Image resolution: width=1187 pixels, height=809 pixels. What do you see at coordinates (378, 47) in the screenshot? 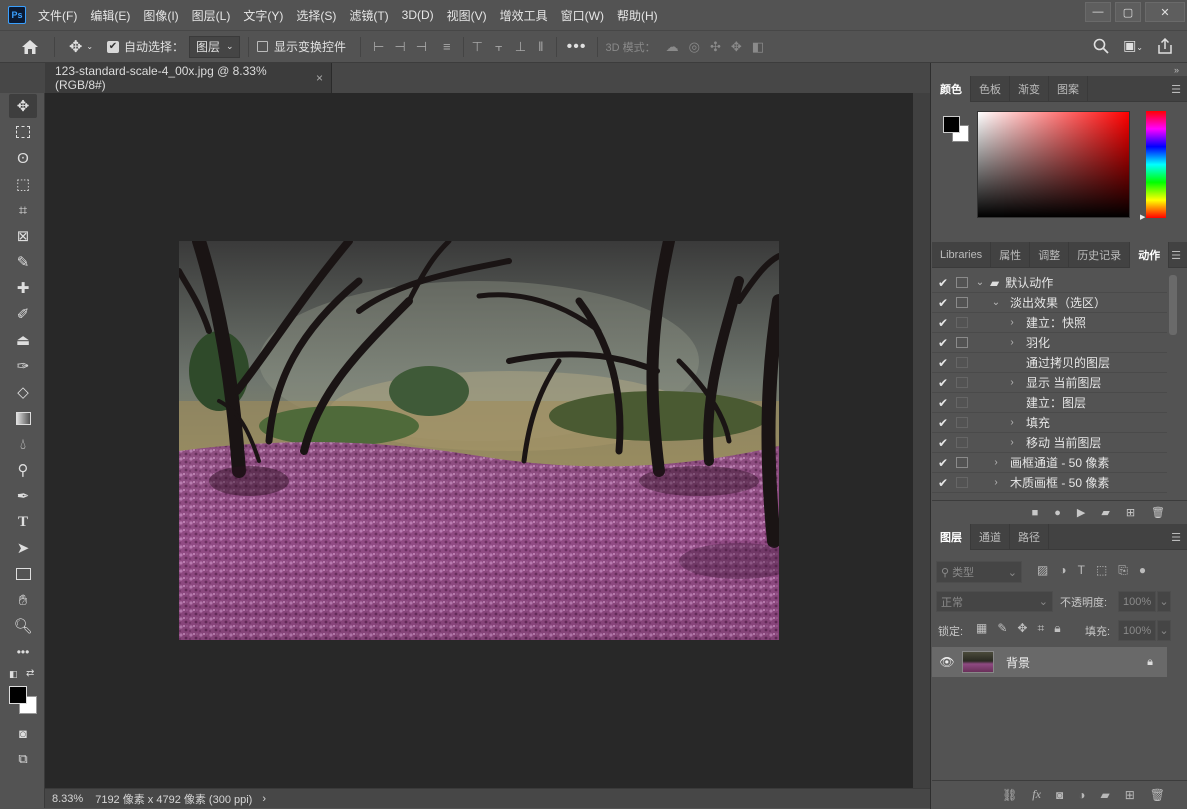
I see `align-left-icon: ⊢` at bounding box center [378, 47].